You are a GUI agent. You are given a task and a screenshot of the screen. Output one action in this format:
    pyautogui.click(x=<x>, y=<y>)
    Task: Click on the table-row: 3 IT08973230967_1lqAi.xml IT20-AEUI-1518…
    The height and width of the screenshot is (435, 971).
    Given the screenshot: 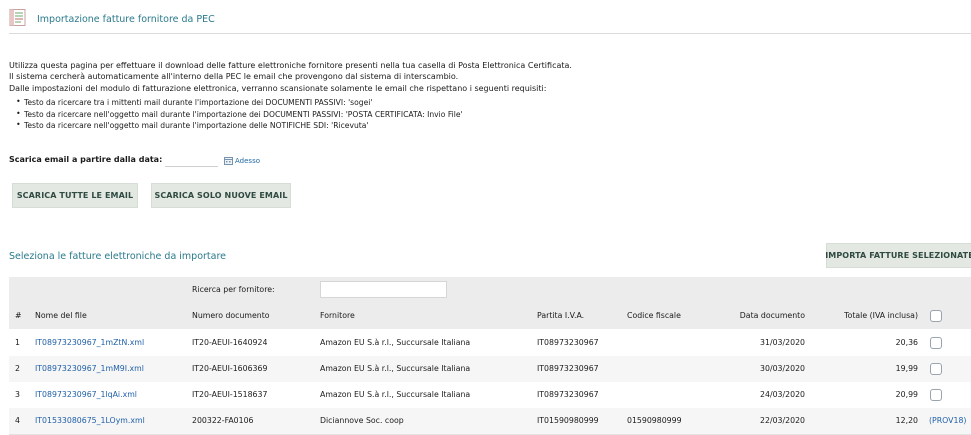 What is the action you would take?
    pyautogui.click(x=490, y=395)
    